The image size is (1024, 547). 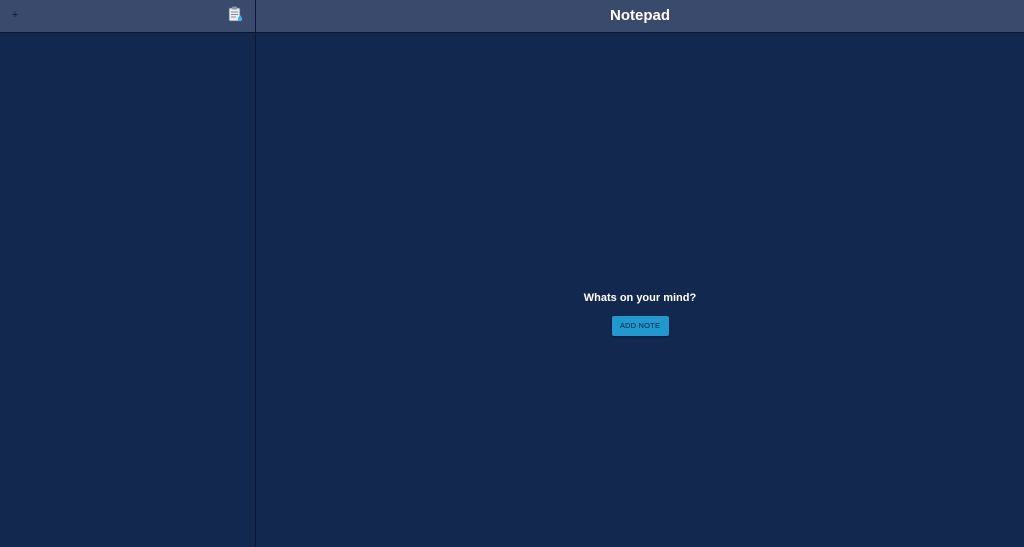 What do you see at coordinates (127, 16) in the screenshot?
I see `sidebar-header: +` at bounding box center [127, 16].